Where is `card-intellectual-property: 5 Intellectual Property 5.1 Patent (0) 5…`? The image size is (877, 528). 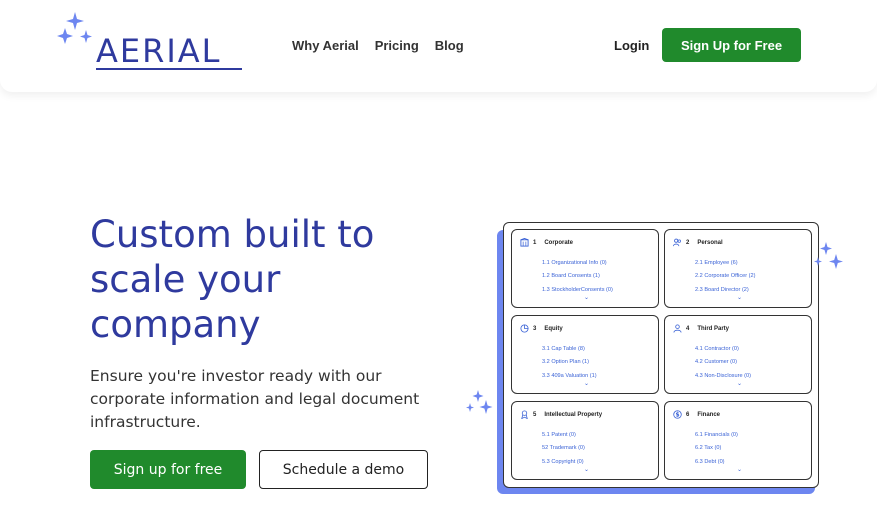 card-intellectual-property: 5 Intellectual Property 5.1 Patent (0) 5… is located at coordinates (585, 440).